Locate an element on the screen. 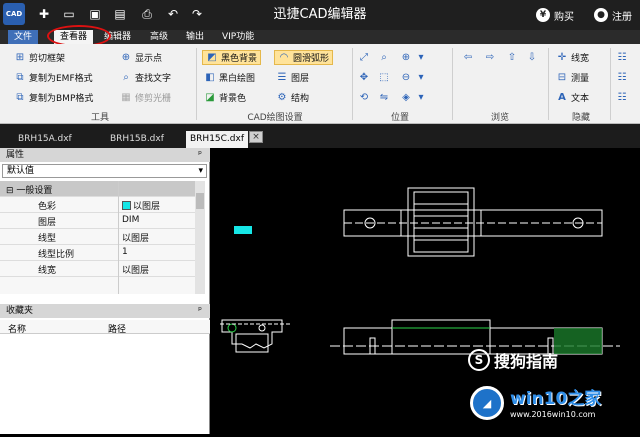 The width and height of the screenshot is (640, 437). smooth-arc-button: ◠ 圆滑弧形 is located at coordinates (304, 57).